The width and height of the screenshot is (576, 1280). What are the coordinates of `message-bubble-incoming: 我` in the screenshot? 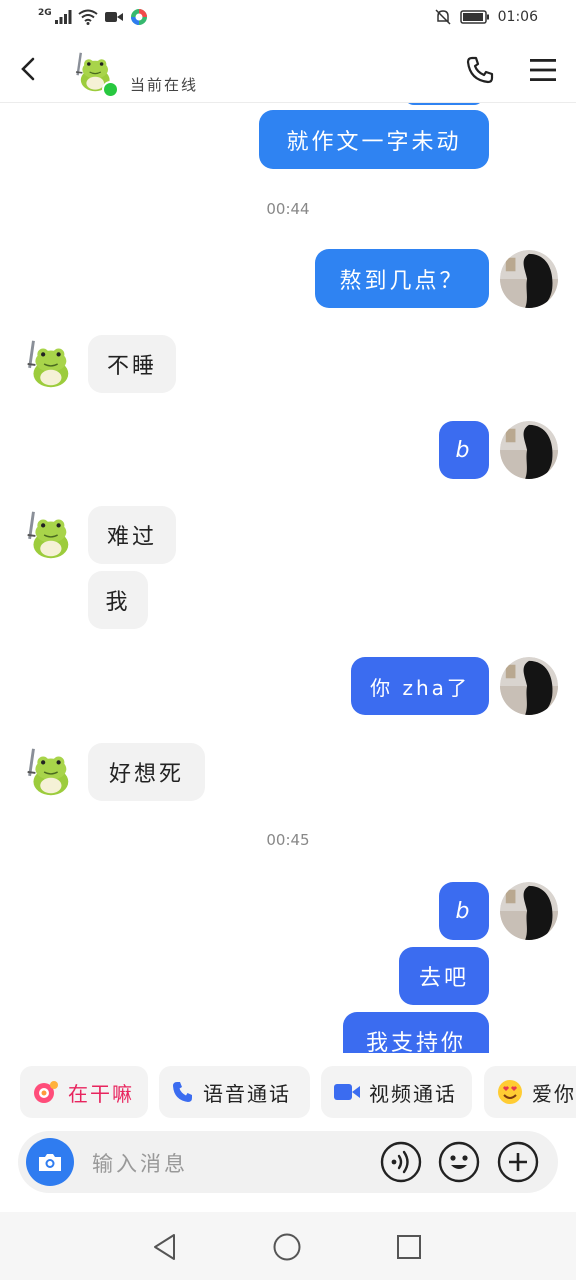 It's located at (118, 600).